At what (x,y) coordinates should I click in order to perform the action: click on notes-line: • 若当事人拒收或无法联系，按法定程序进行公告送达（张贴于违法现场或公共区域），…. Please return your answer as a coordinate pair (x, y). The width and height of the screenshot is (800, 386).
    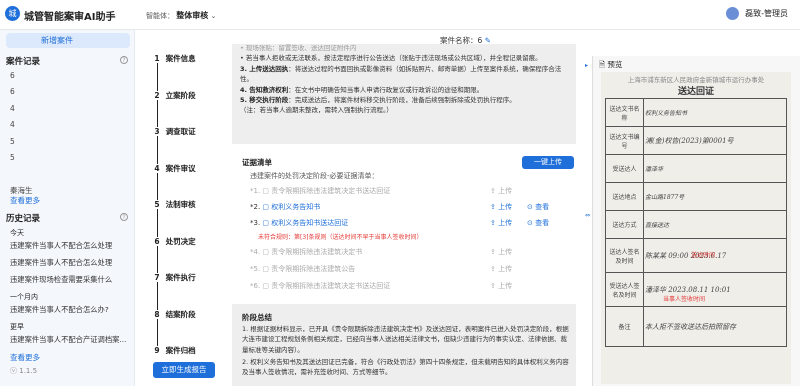
    Looking at the image, I should click on (391, 58).